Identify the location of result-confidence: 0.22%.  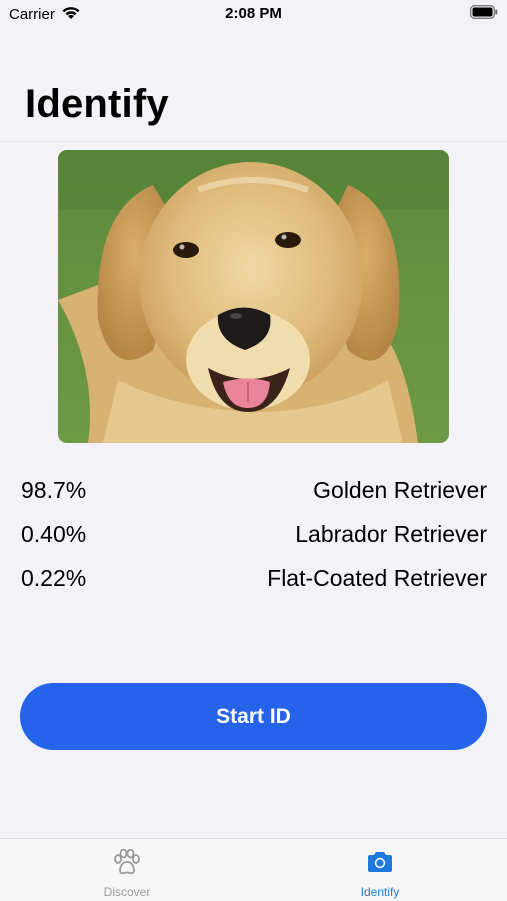
(54, 577).